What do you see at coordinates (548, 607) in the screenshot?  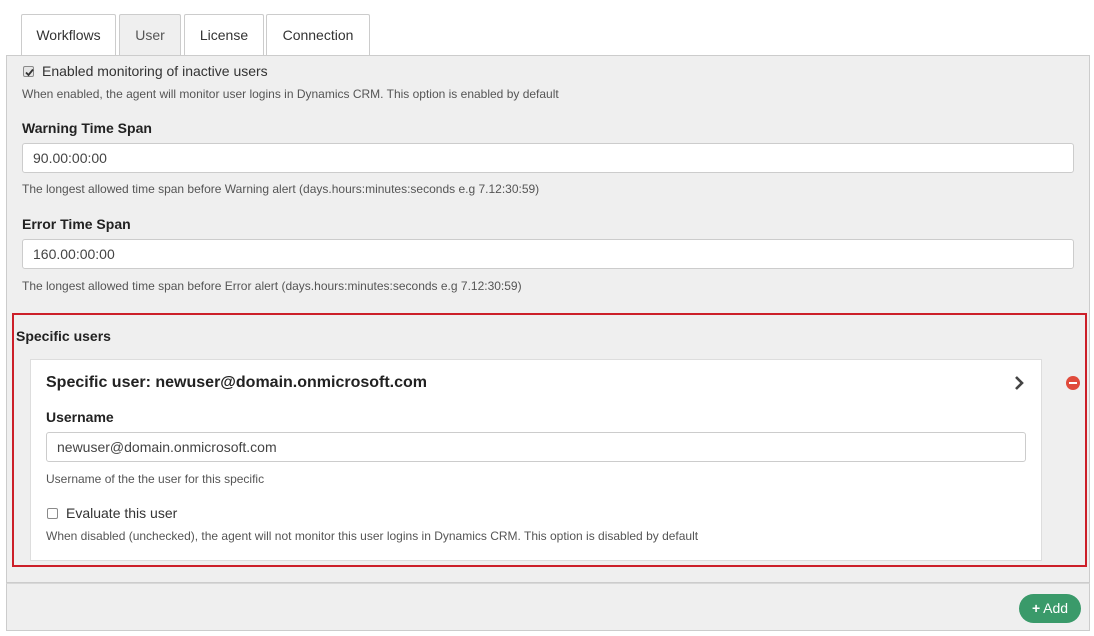 I see `footer-bar` at bounding box center [548, 607].